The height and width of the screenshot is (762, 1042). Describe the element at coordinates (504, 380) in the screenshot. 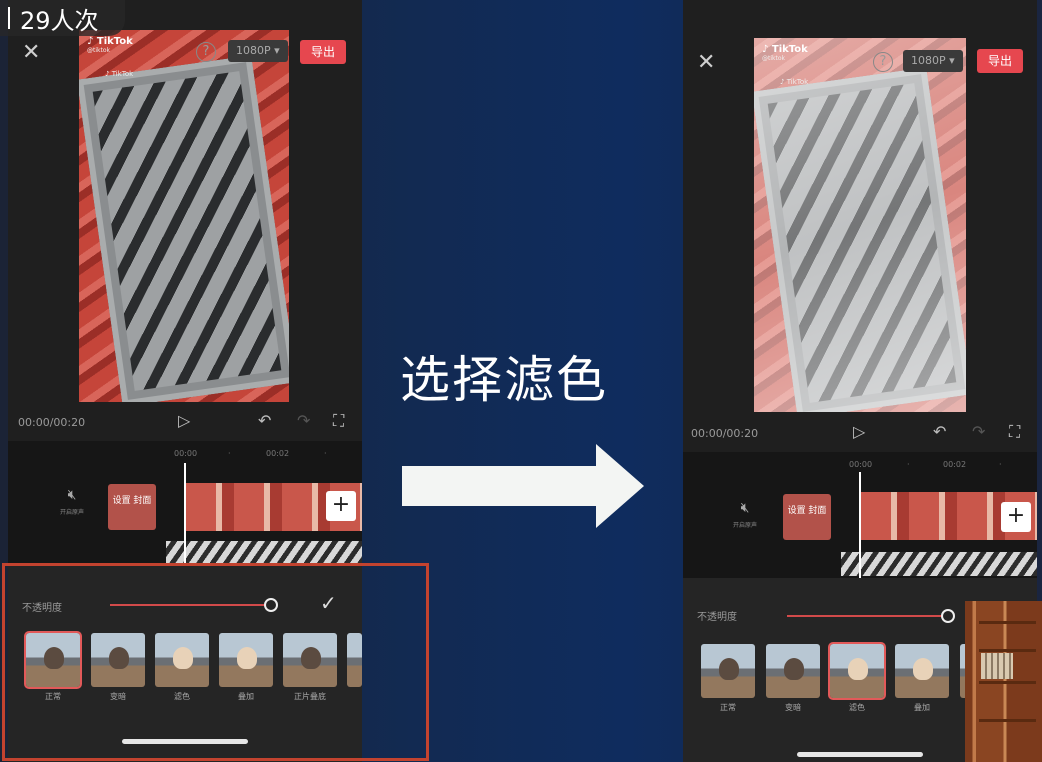

I see `caption: 选择滤色` at that location.